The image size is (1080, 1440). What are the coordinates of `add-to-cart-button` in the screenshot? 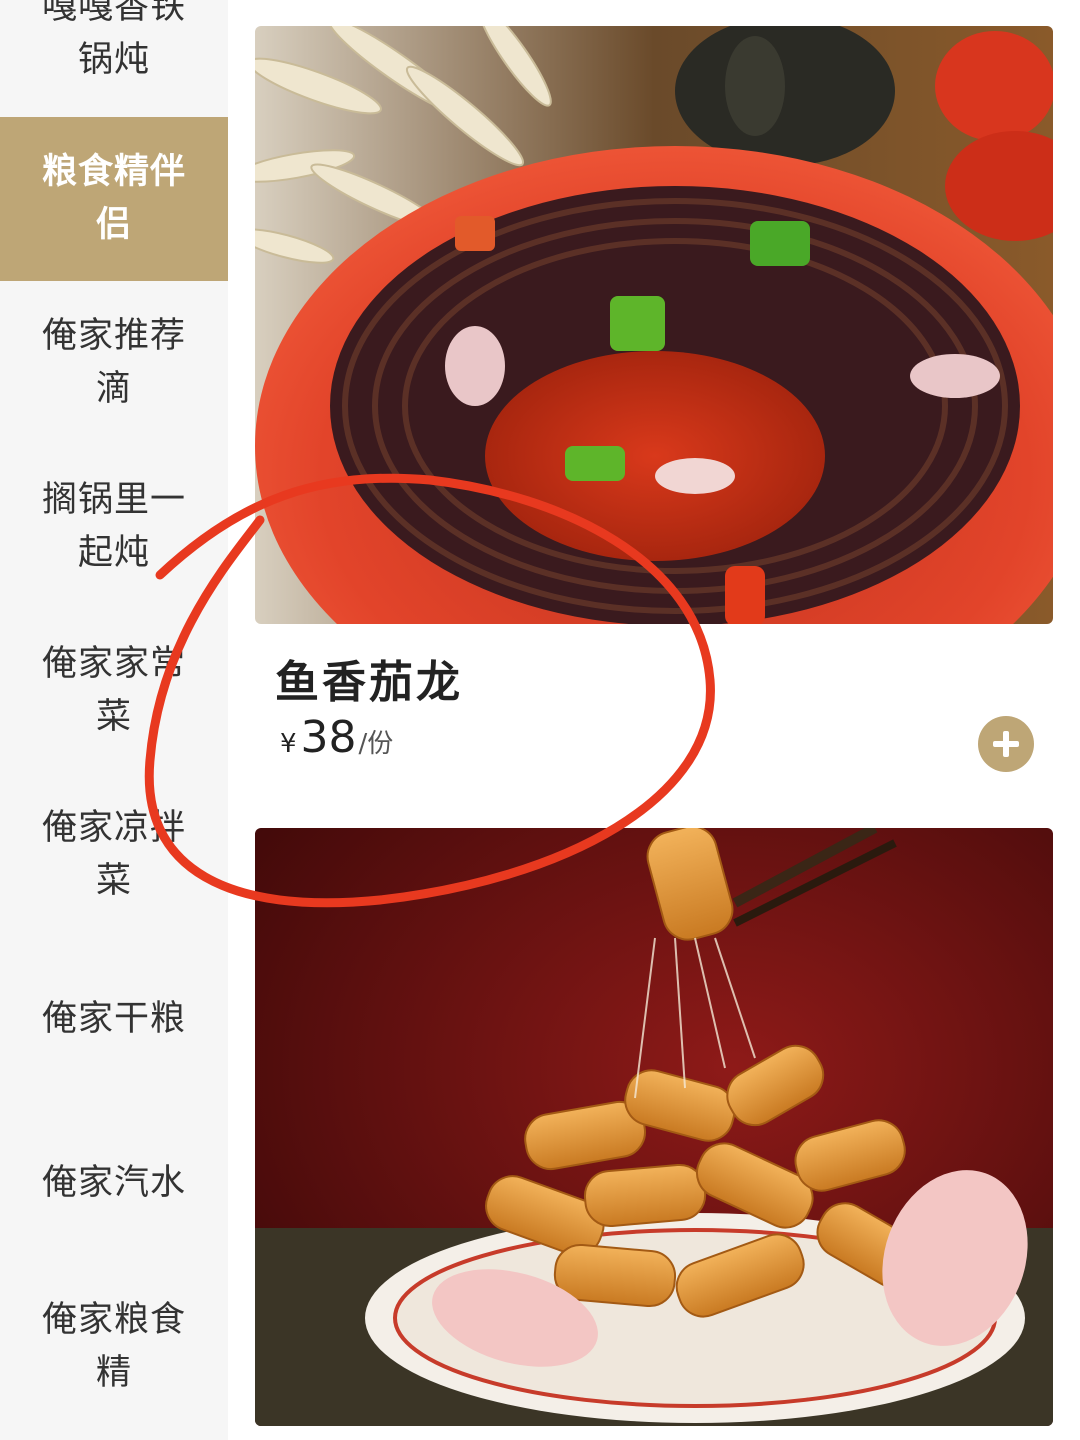 It's located at (1006, 744).